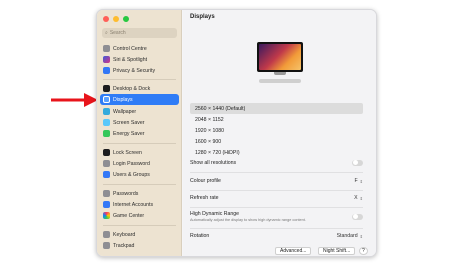  I want to click on hdr-label: High Dynamic Range, so click(215, 214).